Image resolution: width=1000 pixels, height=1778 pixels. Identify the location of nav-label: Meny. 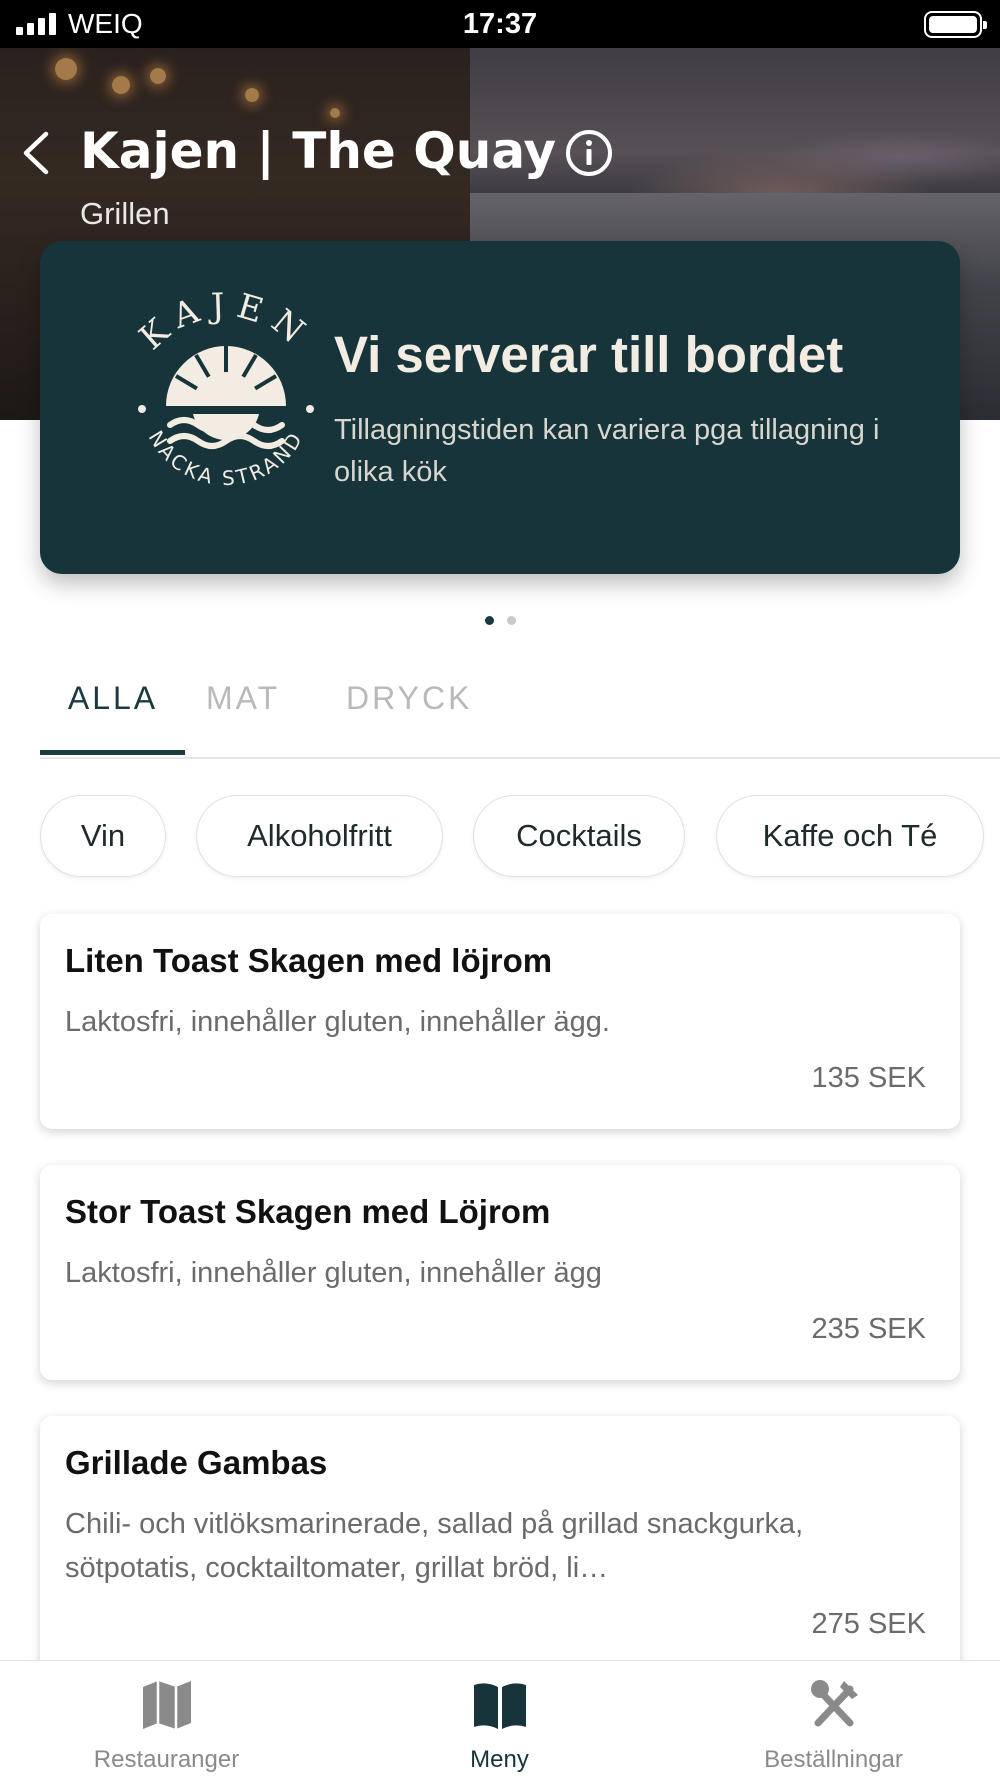
(499, 1759).